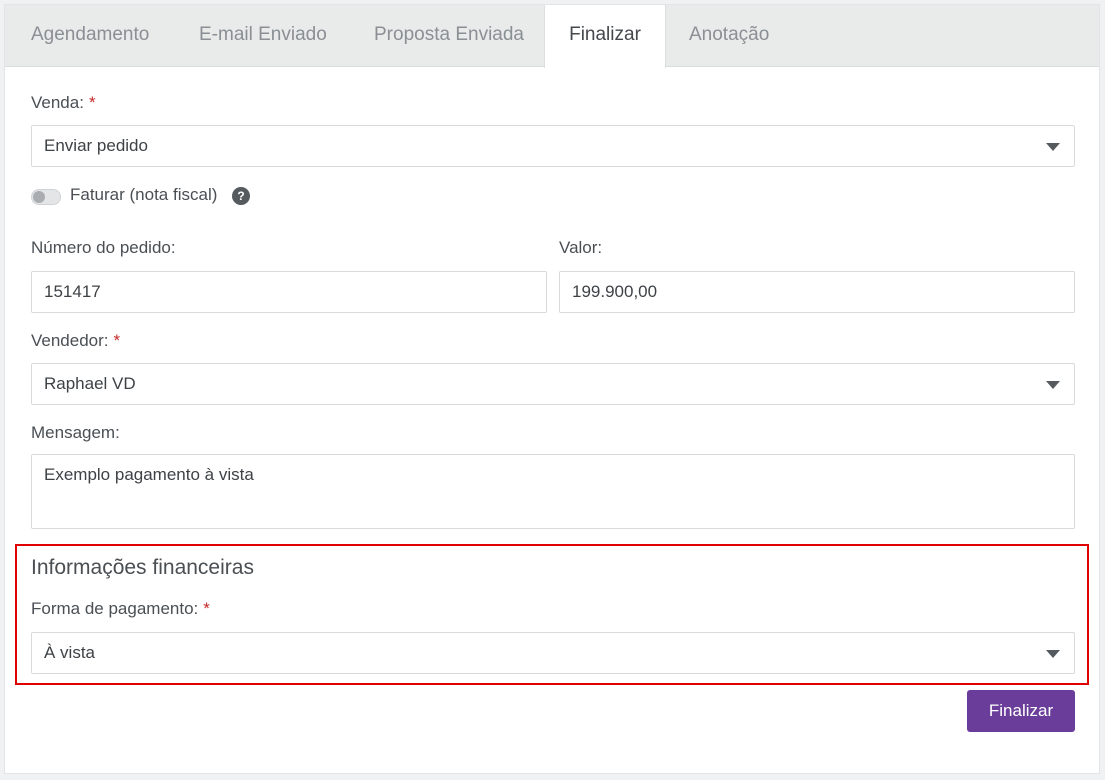 This screenshot has width=1105, height=780. Describe the element at coordinates (96, 145) in the screenshot. I see `venda-select-value: Enviar pedido` at that location.